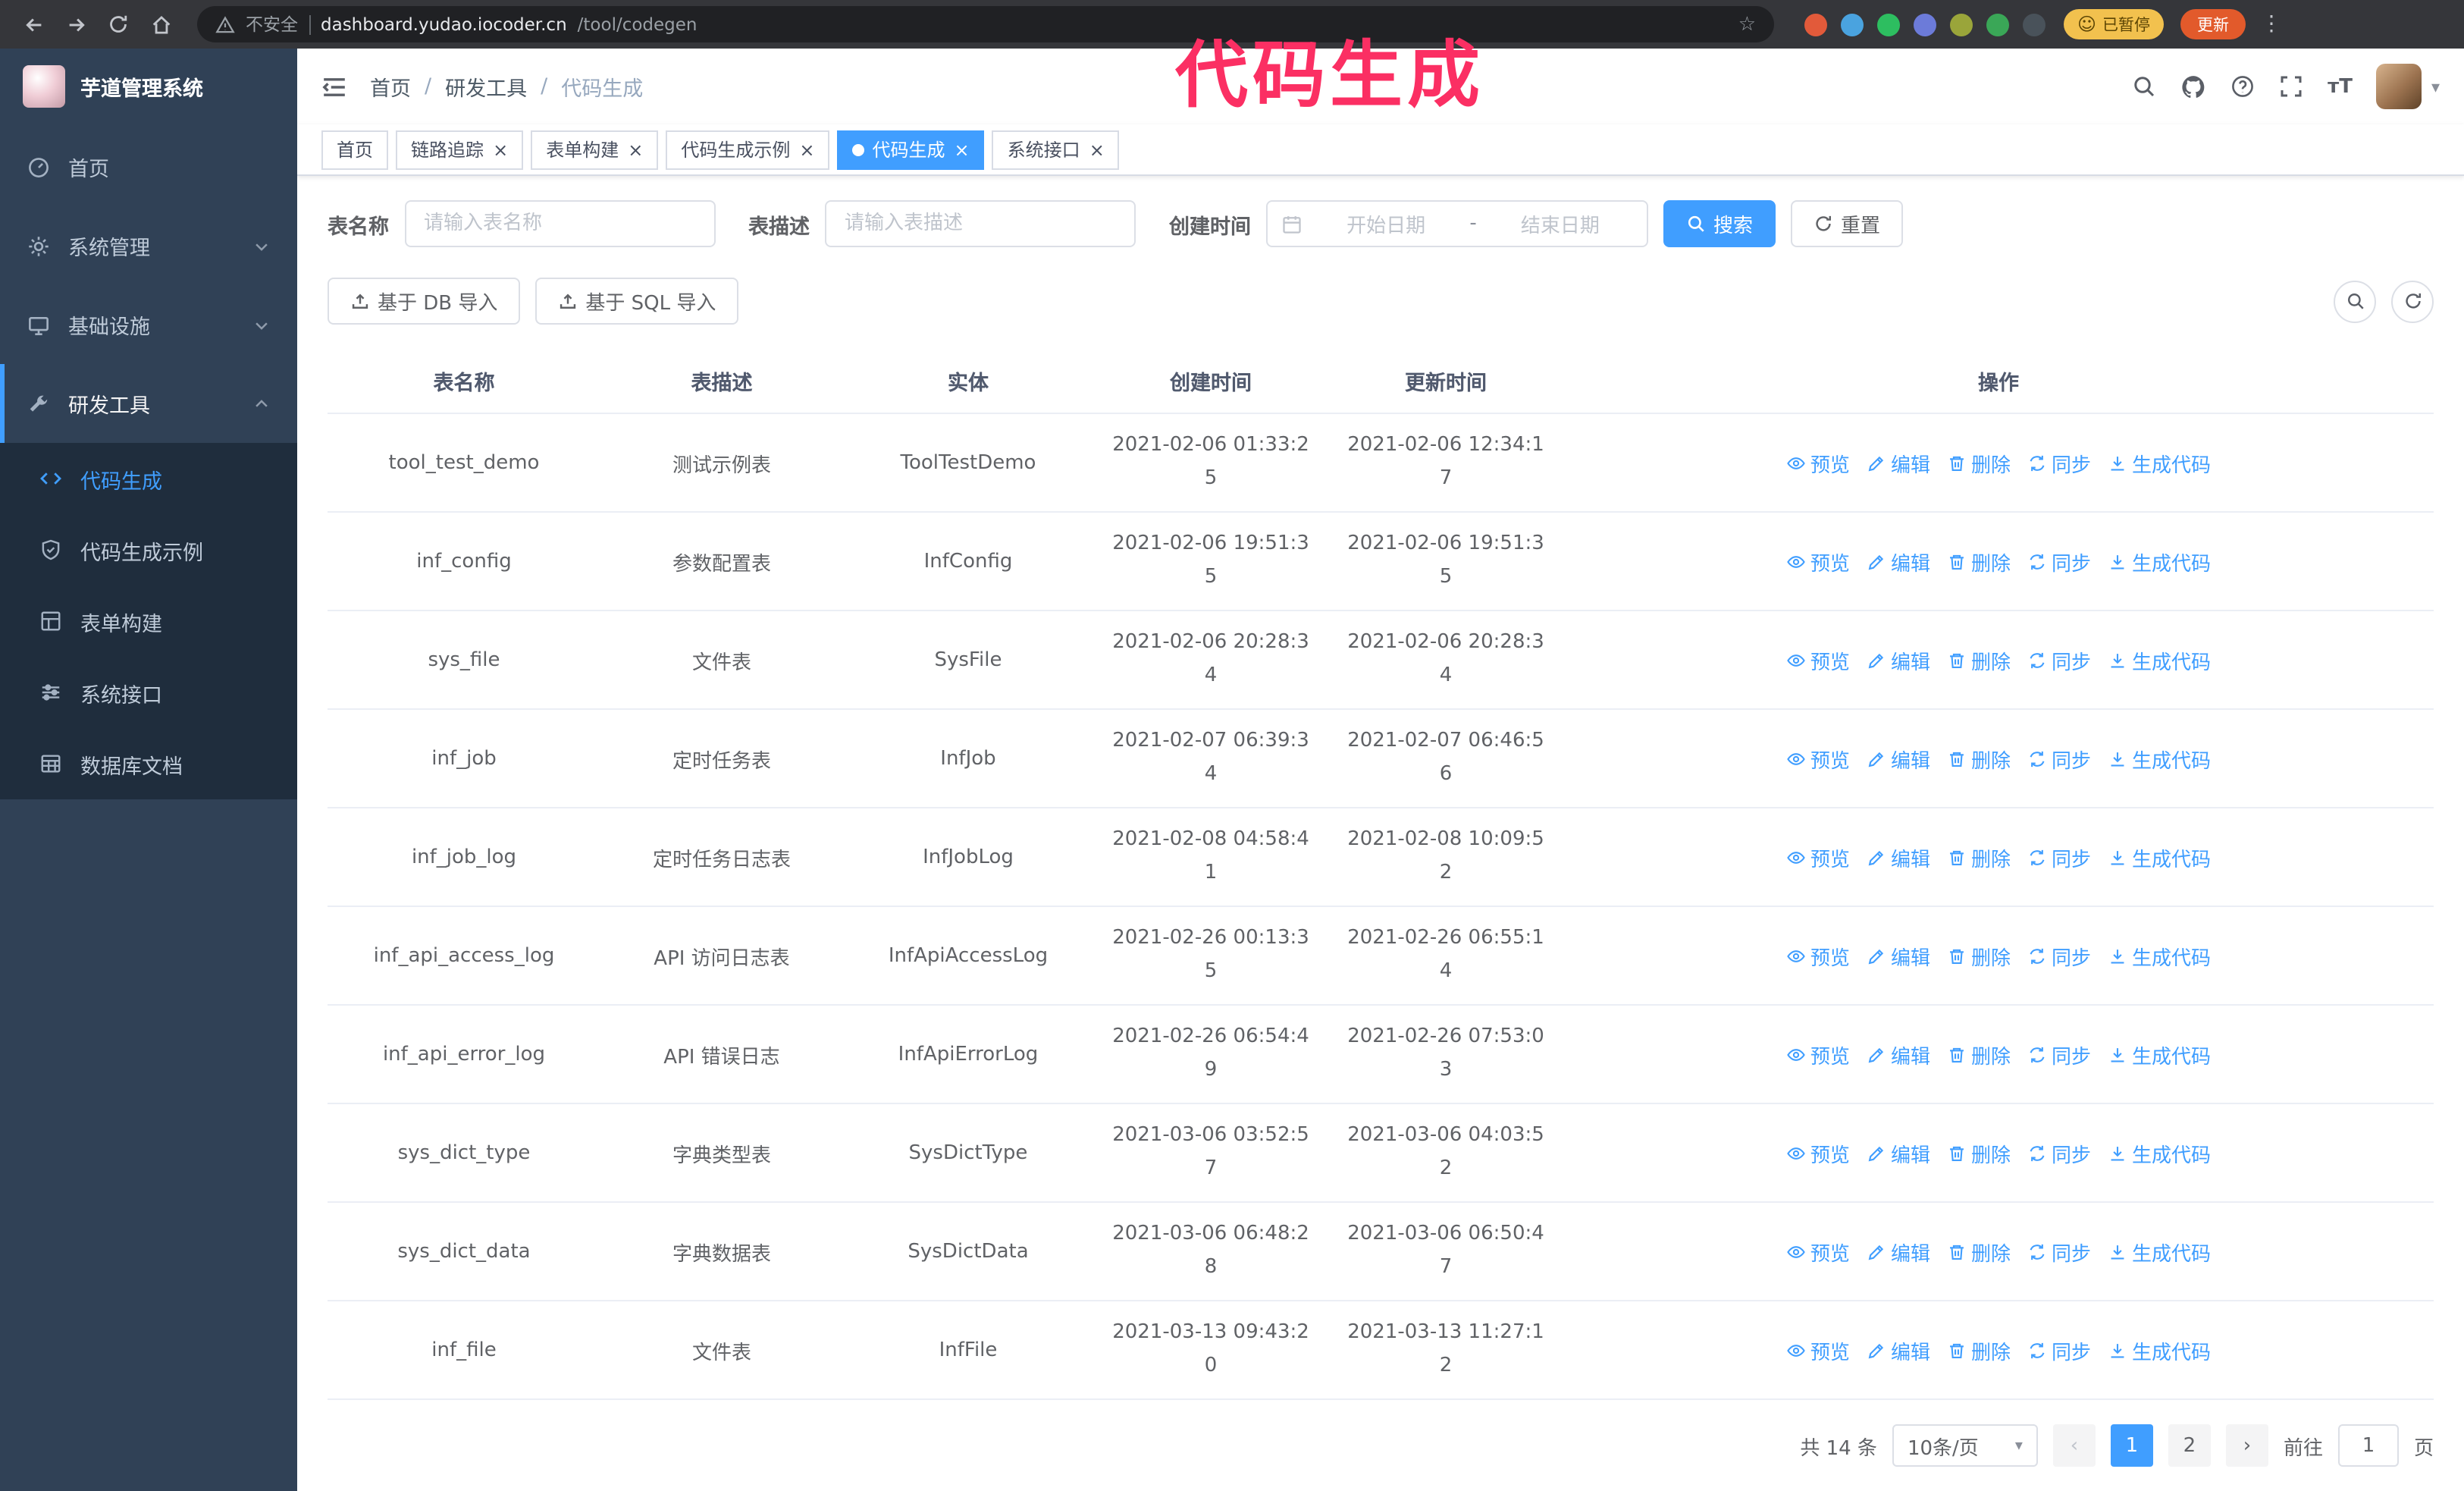 The height and width of the screenshot is (1491, 2464). What do you see at coordinates (2271, 24) in the screenshot?
I see `browser-menu-icon: ⋮` at bounding box center [2271, 24].